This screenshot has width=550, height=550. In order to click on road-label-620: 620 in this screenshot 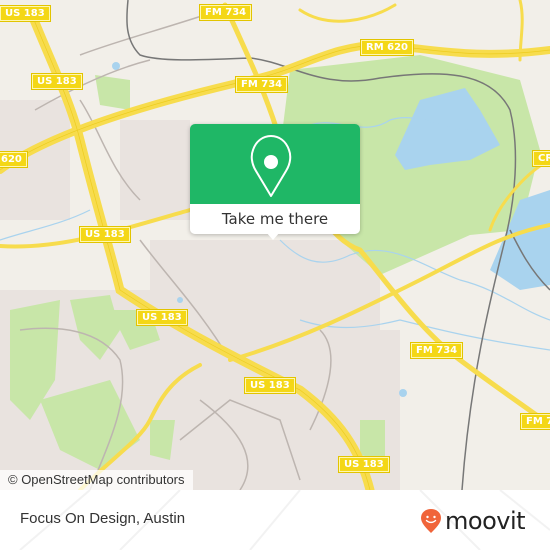, I will do `click(14, 159)`.